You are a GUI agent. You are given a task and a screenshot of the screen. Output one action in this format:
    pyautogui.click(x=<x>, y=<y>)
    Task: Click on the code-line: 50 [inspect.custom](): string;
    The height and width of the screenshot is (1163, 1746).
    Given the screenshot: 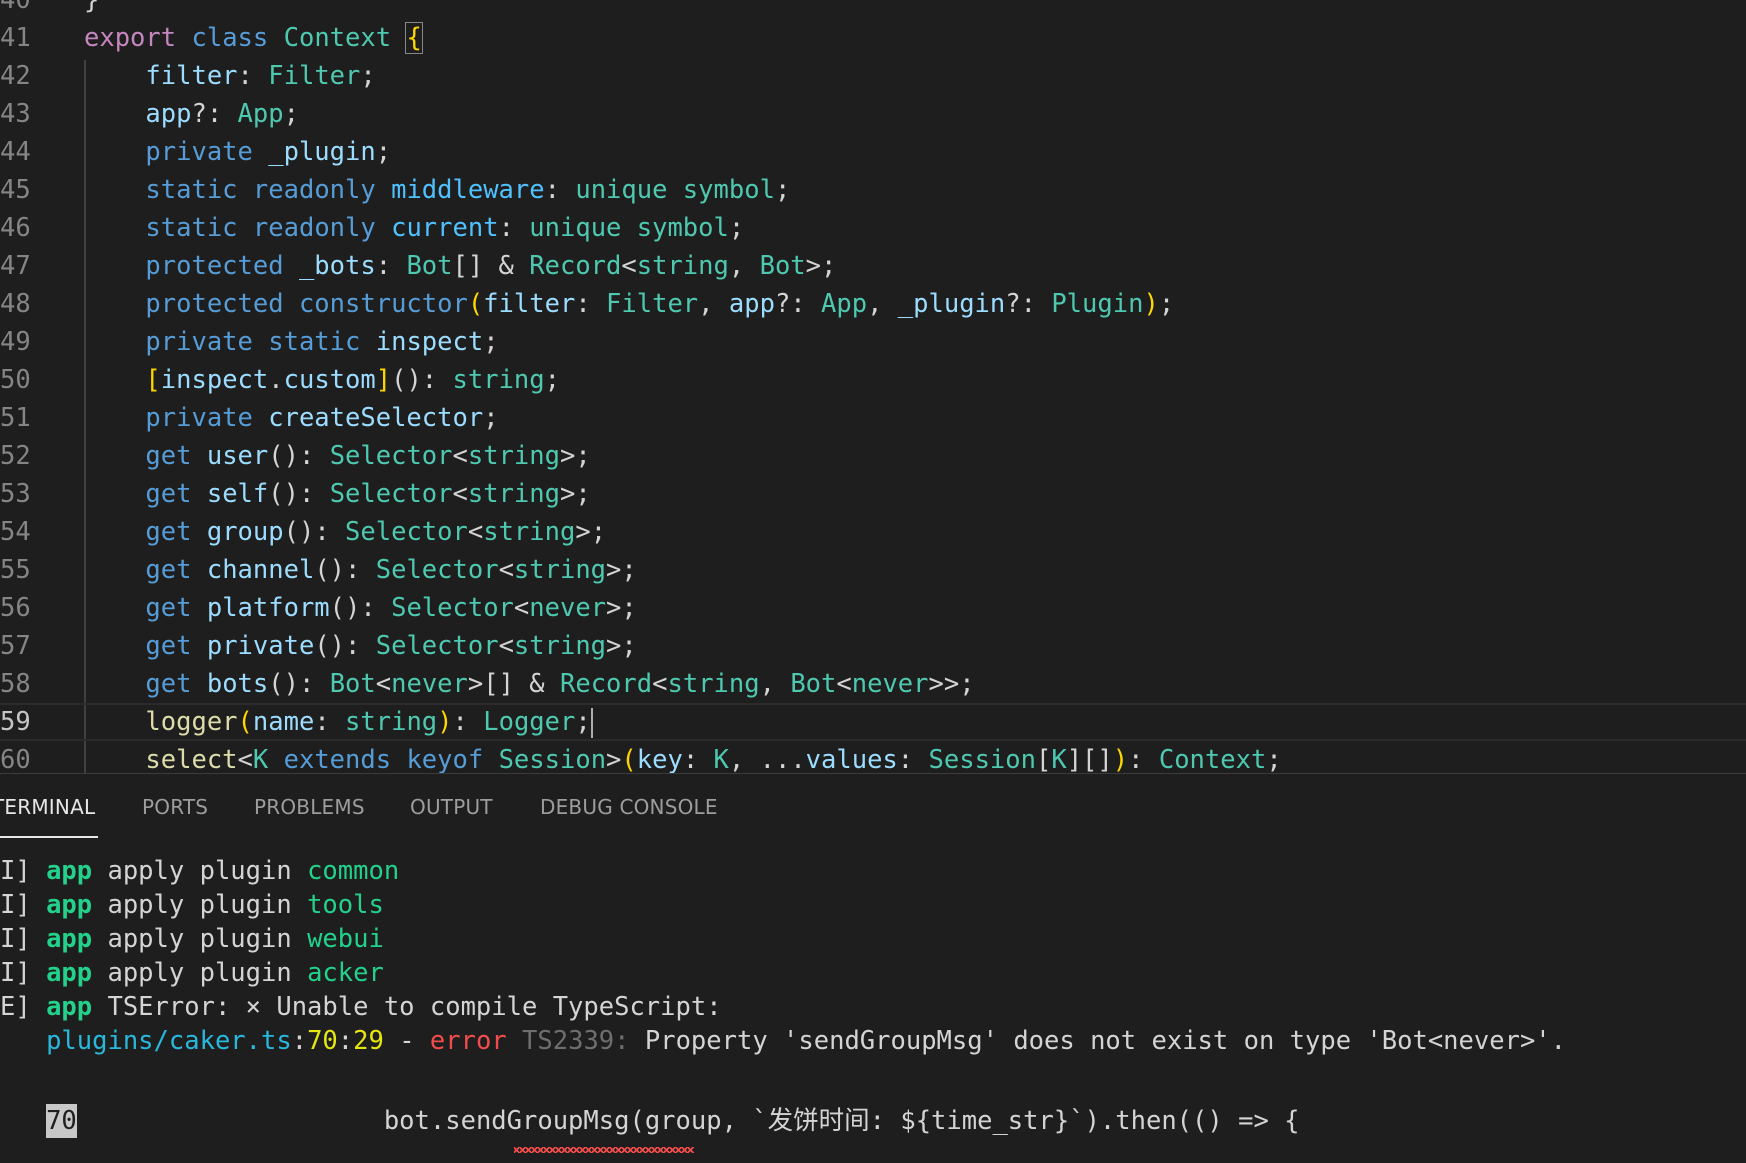 What is the action you would take?
    pyautogui.click(x=873, y=380)
    